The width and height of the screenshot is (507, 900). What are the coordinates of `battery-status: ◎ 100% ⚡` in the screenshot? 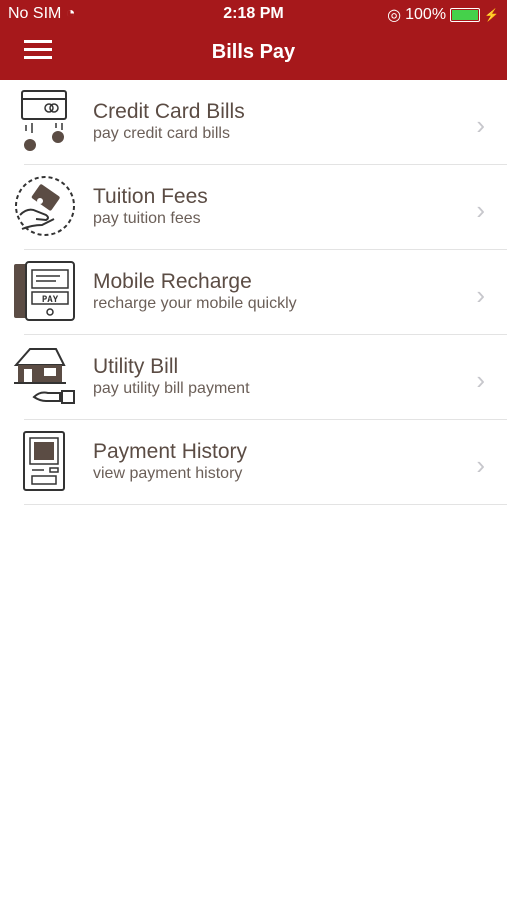 It's located at (443, 15).